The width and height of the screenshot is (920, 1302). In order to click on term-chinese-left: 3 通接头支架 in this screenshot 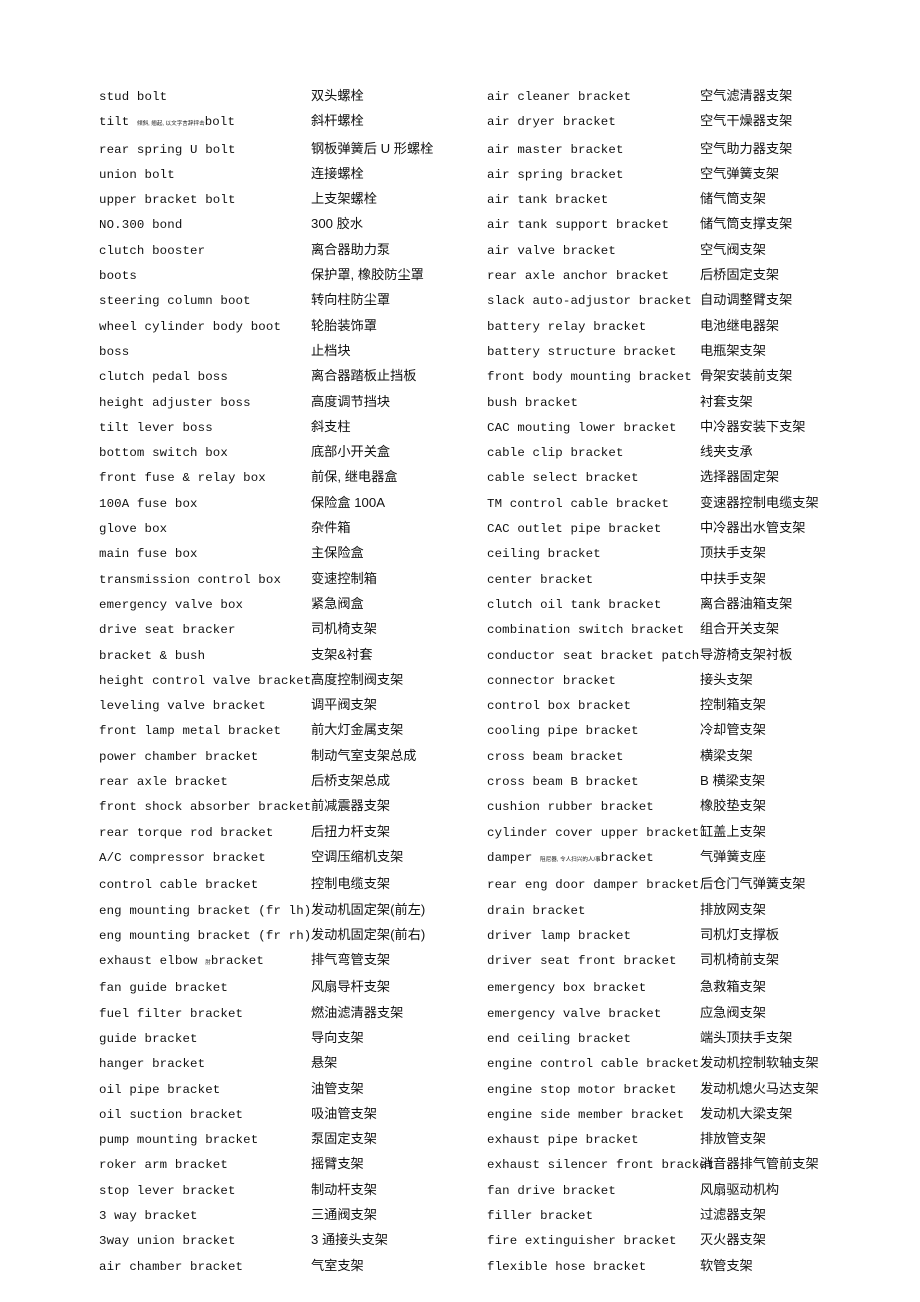, I will do `click(349, 1240)`.